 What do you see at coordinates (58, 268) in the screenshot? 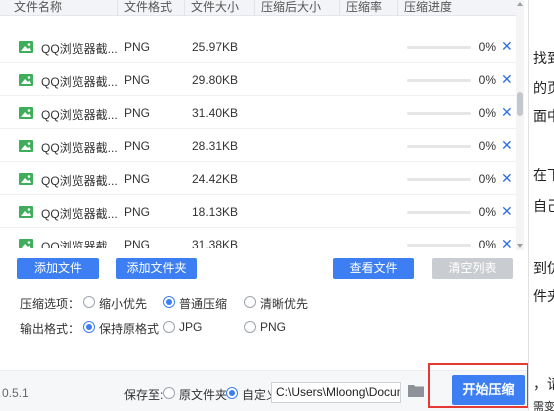
I see `add-file-button: 添加文件` at bounding box center [58, 268].